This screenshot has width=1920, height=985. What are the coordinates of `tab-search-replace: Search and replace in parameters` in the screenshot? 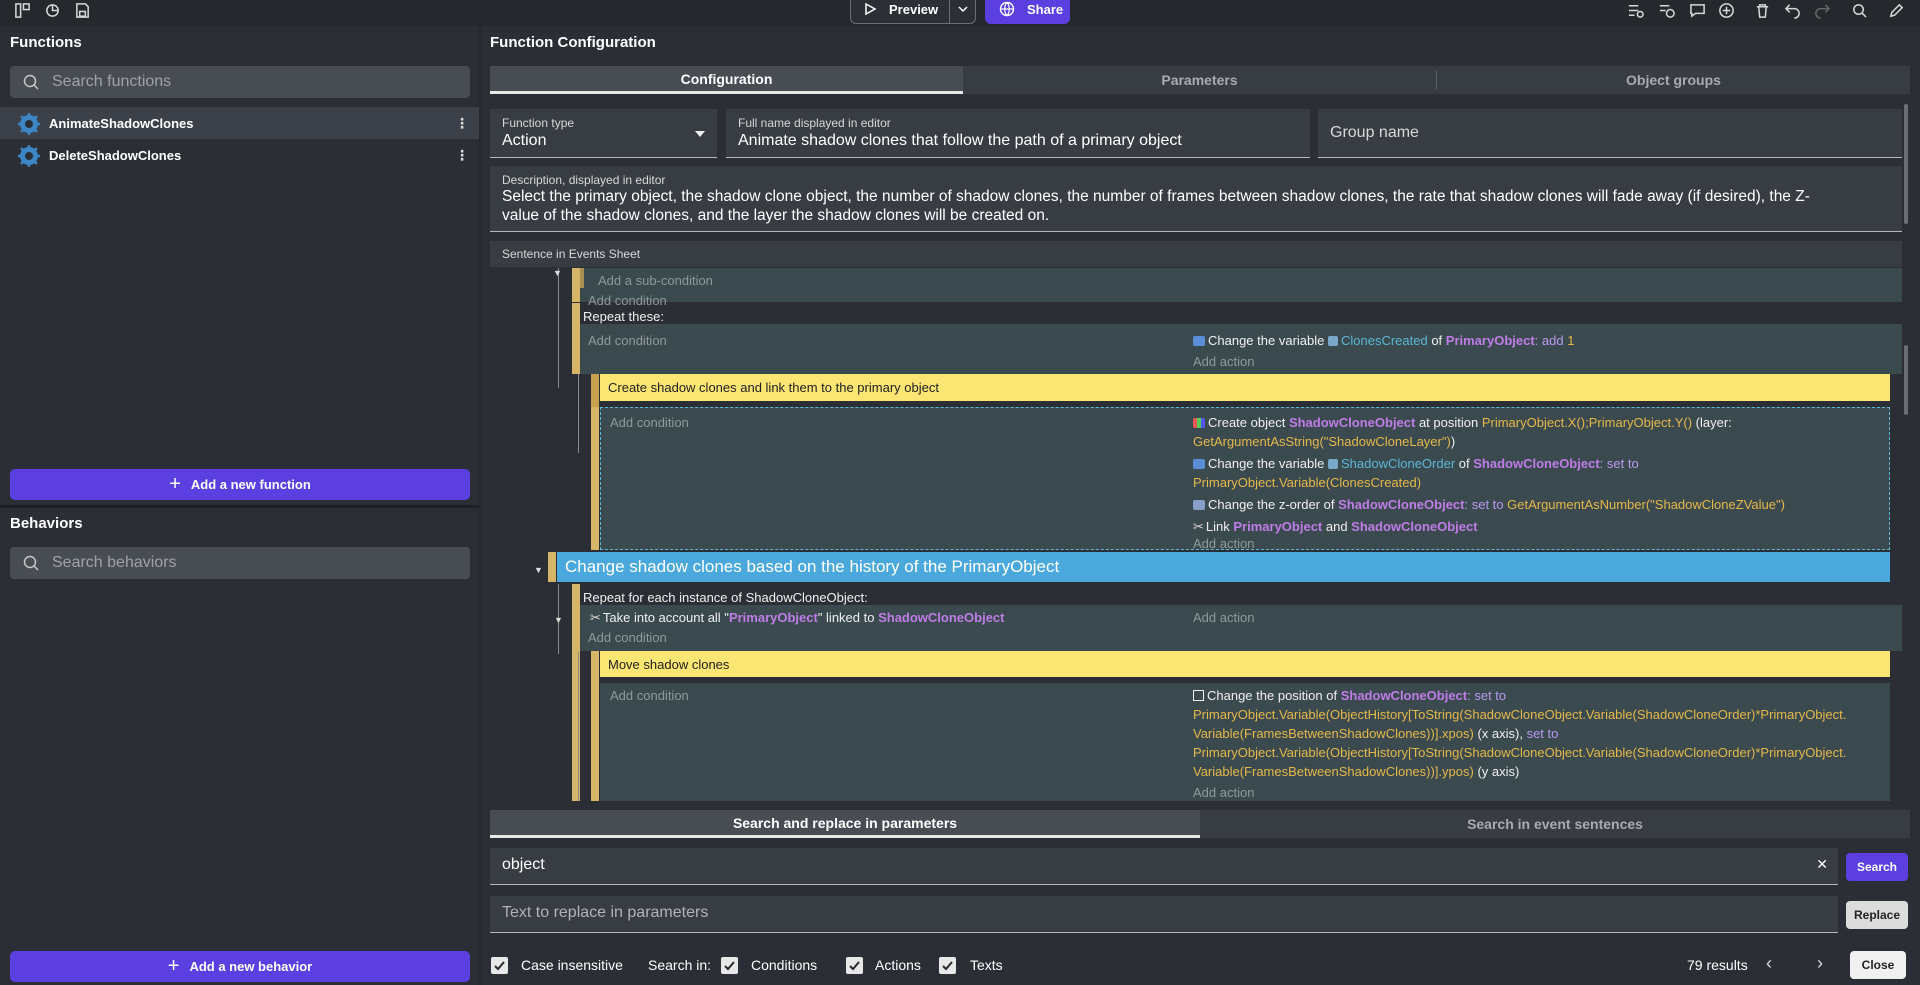 It's located at (845, 824).